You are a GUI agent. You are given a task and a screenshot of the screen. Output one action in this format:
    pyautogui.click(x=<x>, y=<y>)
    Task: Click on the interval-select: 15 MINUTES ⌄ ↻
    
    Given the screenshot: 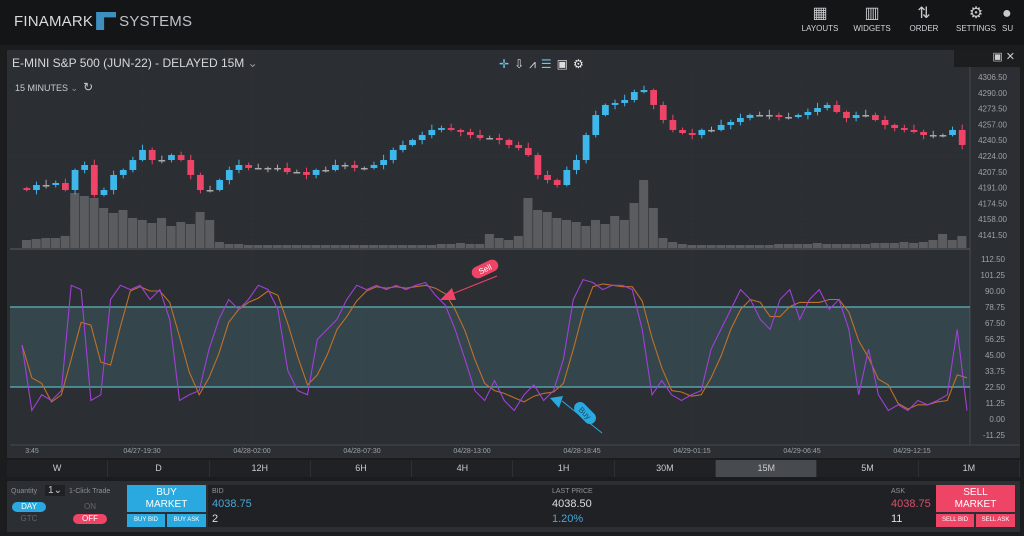 What is the action you would take?
    pyautogui.click(x=54, y=87)
    